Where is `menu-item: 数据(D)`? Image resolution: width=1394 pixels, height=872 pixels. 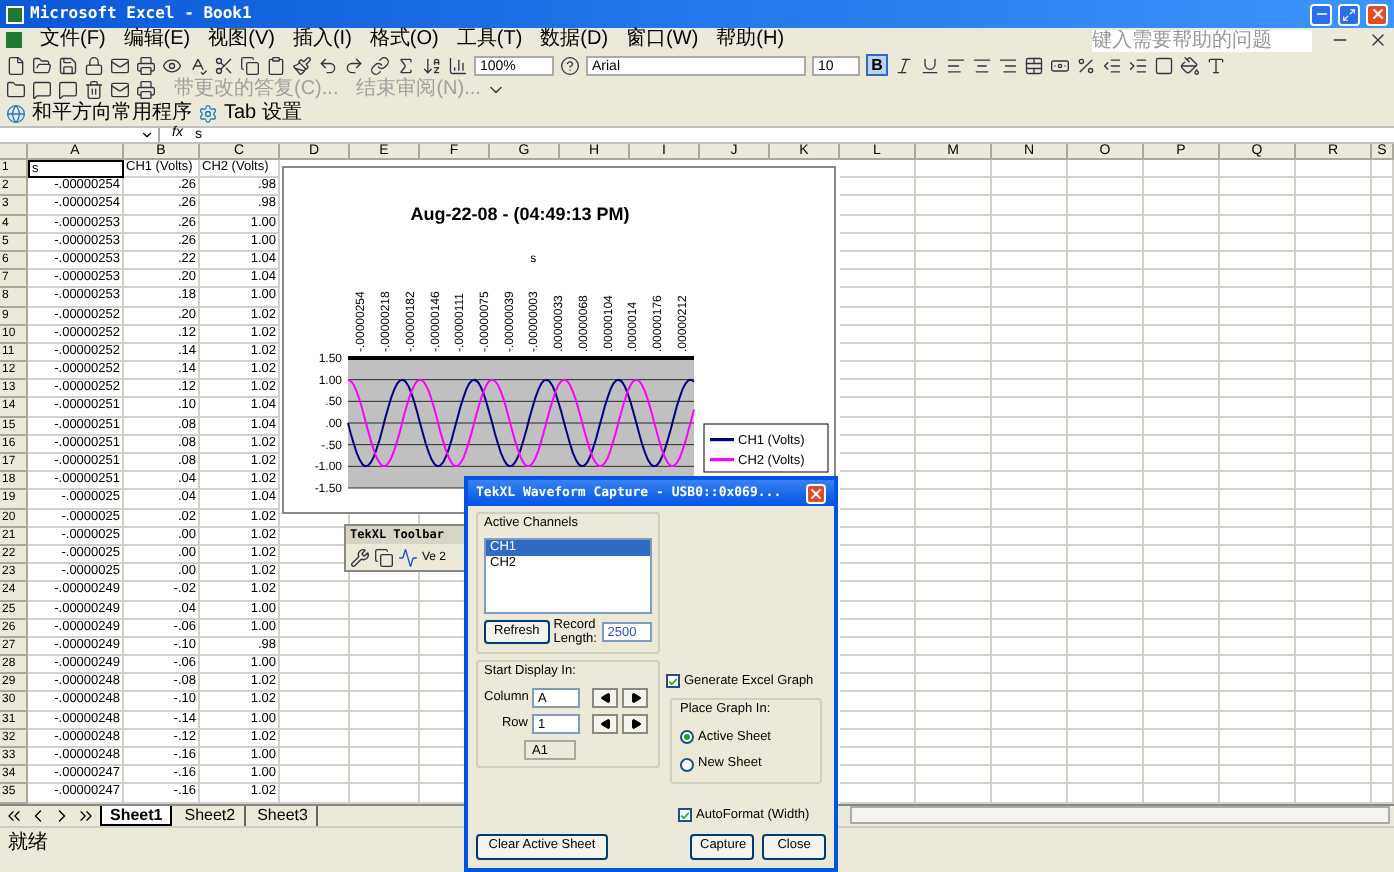 menu-item: 数据(D) is located at coordinates (574, 40).